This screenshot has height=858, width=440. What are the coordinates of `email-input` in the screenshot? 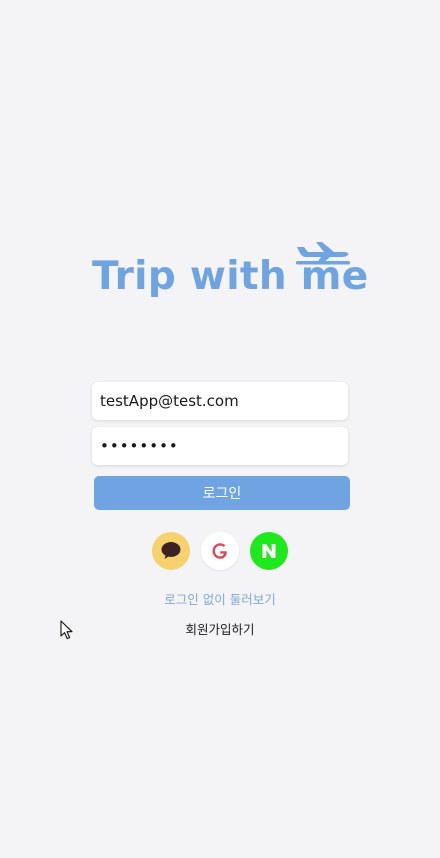 It's located at (220, 401).